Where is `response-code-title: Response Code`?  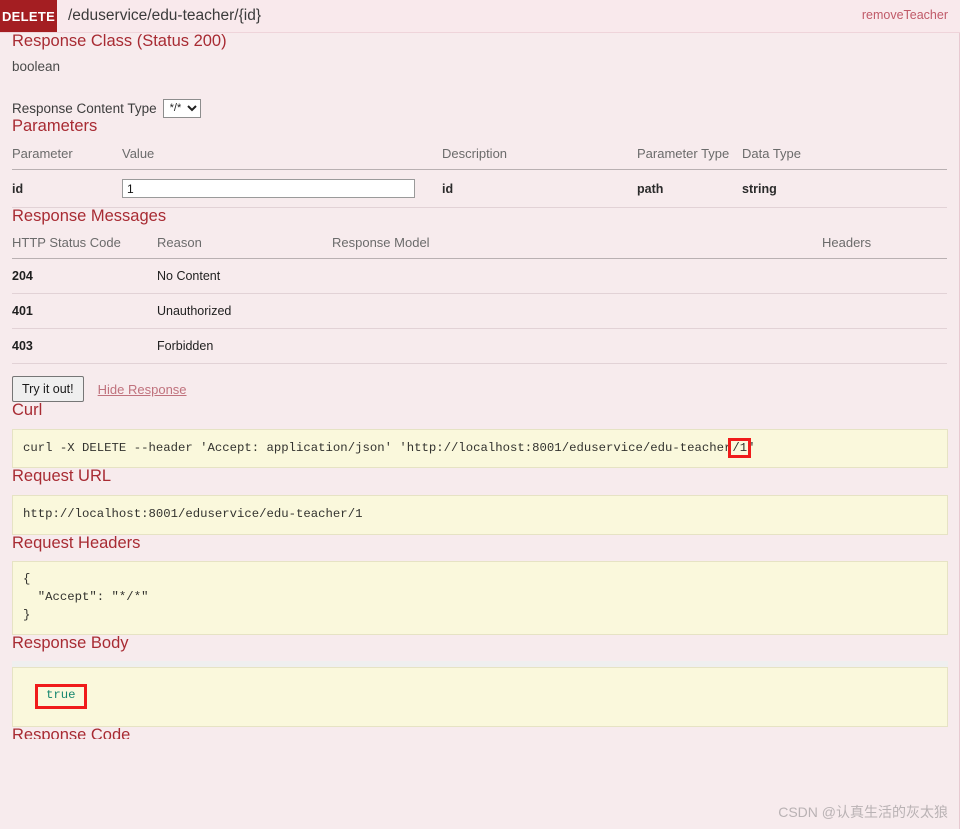 response-code-title: Response Code is located at coordinates (71, 732).